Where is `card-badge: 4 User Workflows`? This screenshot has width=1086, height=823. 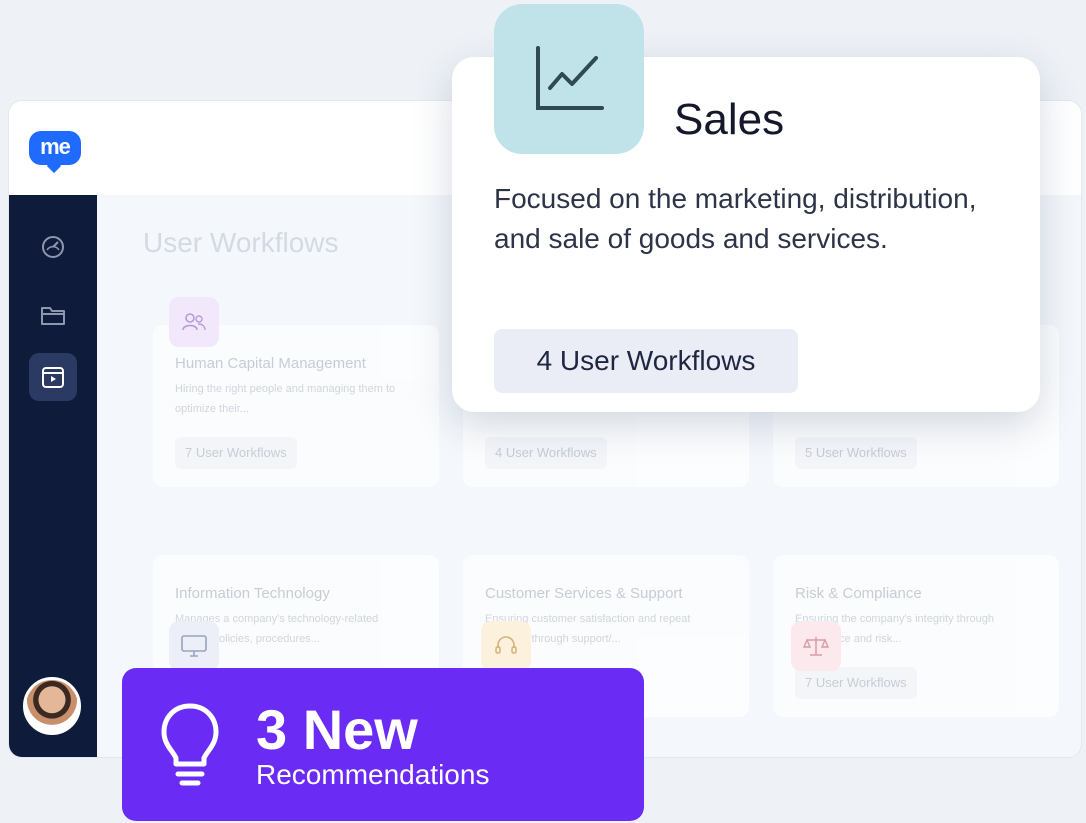
card-badge: 4 User Workflows is located at coordinates (546, 453).